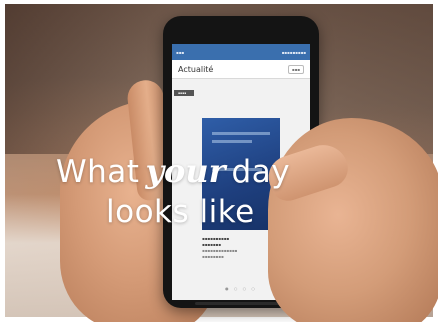 The width and height of the screenshot is (438, 322). What do you see at coordinates (180, 52) in the screenshot?
I see `app-bar-left-text: ▪▪▪` at bounding box center [180, 52].